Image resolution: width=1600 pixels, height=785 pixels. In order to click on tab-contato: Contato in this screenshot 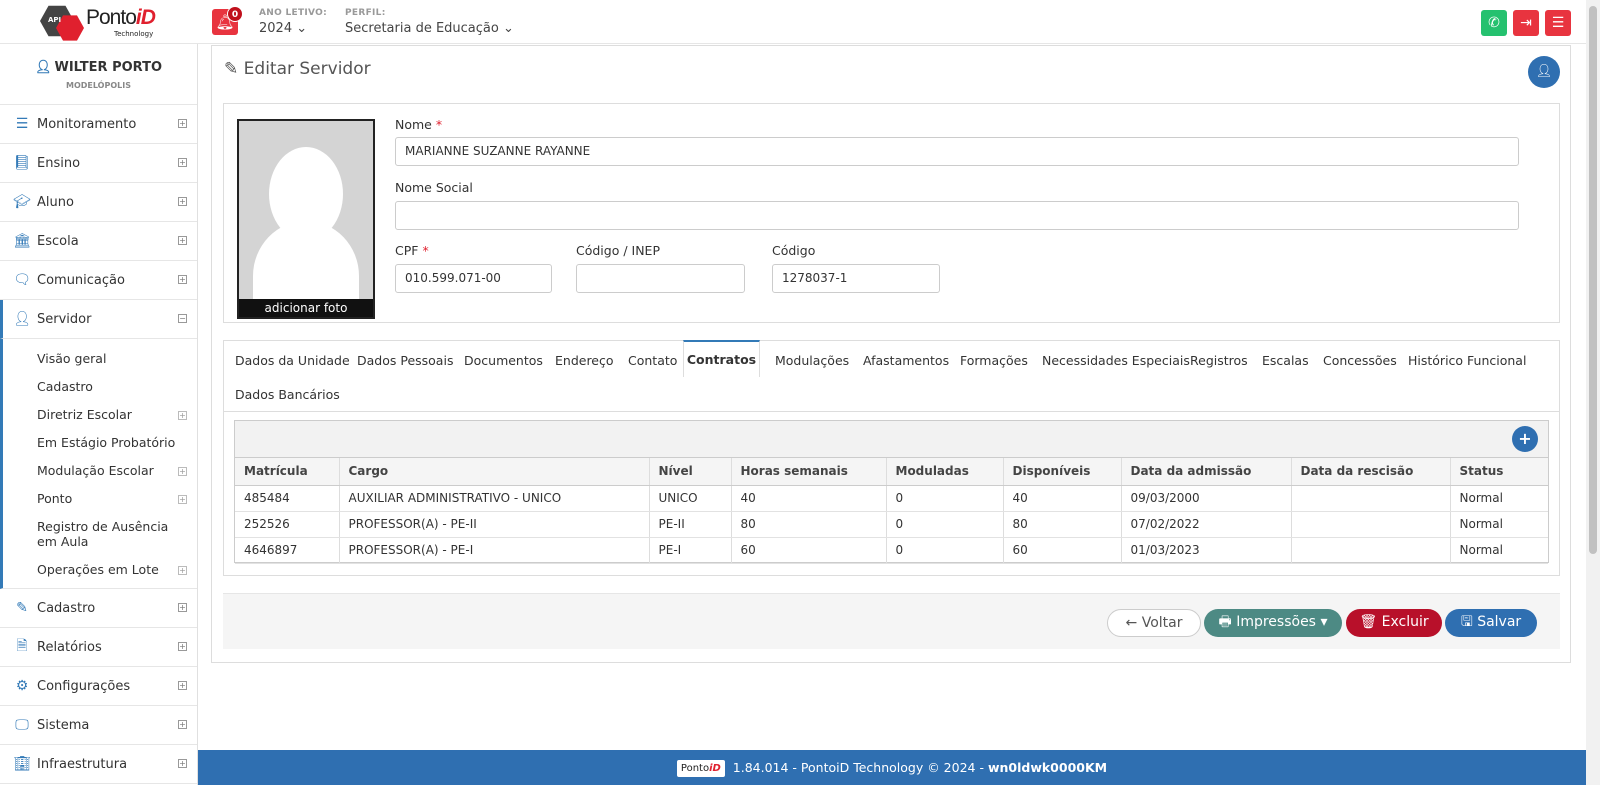, I will do `click(652, 360)`.